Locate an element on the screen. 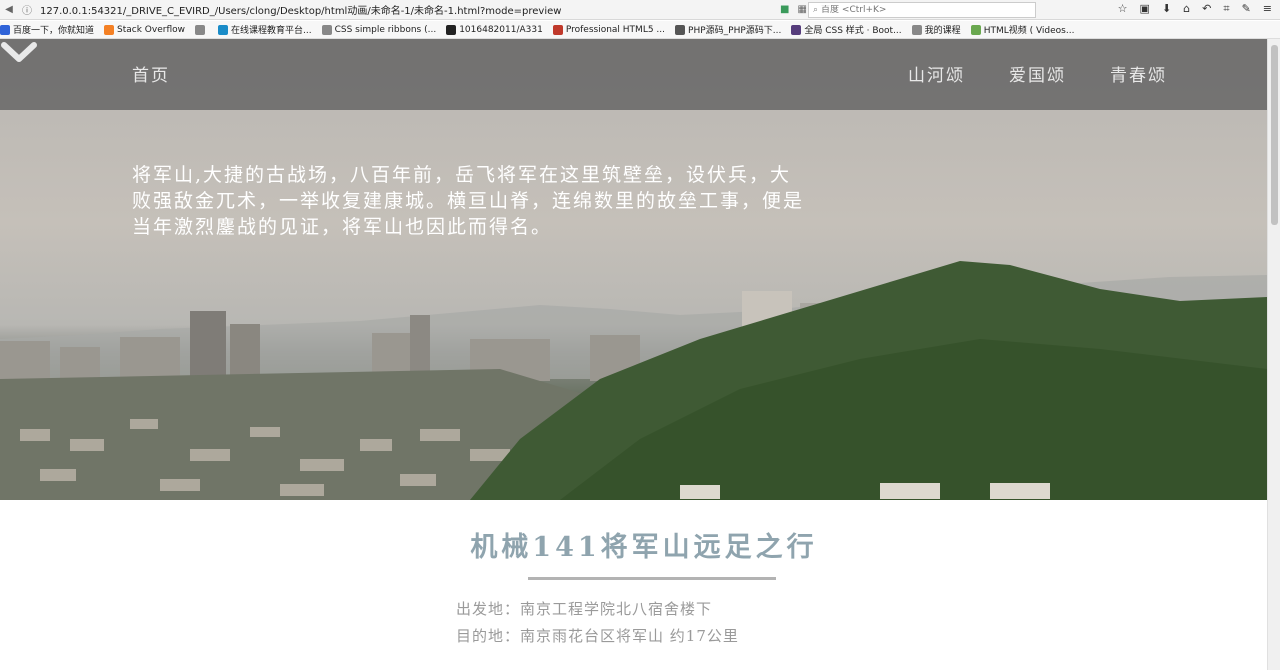 The height and width of the screenshot is (670, 1280). bookmark-label: 1016482011/A331 is located at coordinates (501, 29).